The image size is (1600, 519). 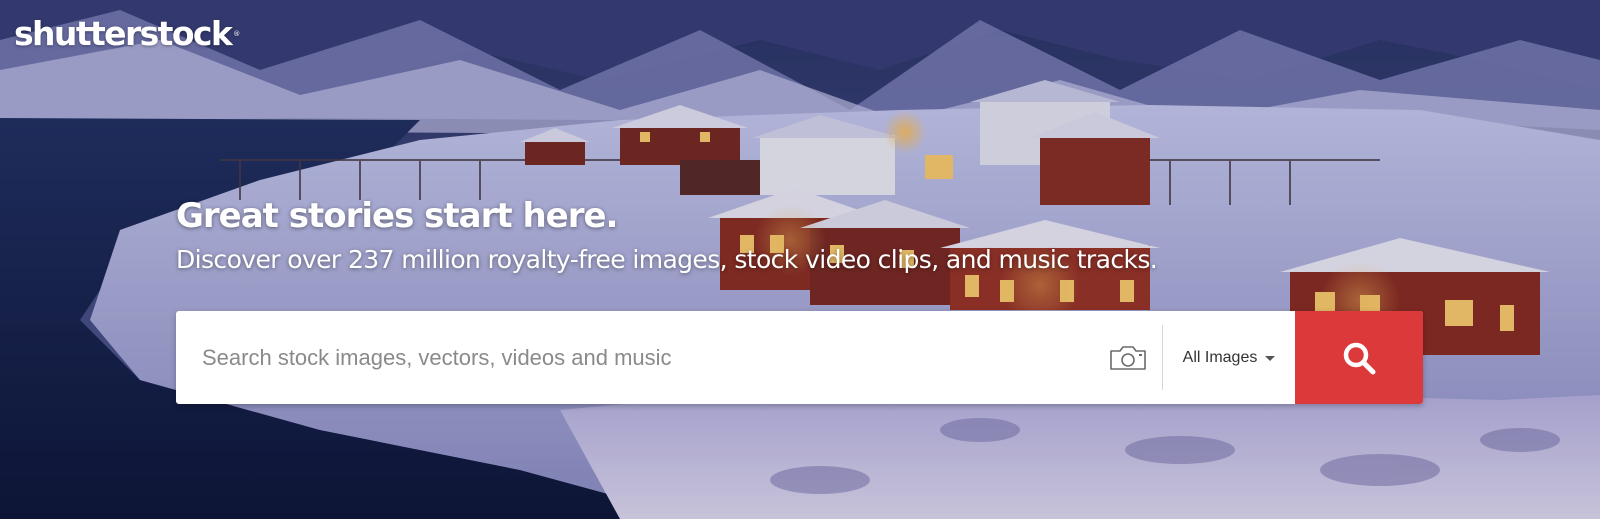 I want to click on media-type-dropdown: All Images, so click(x=1229, y=357).